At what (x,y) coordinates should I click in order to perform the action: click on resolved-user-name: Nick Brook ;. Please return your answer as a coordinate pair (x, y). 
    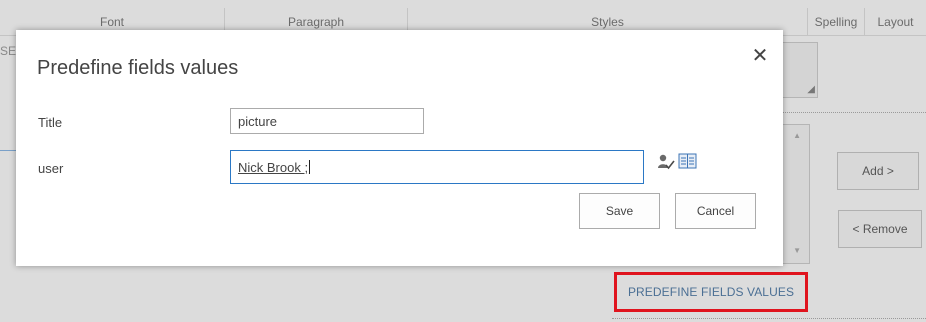
    Looking at the image, I should click on (273, 167).